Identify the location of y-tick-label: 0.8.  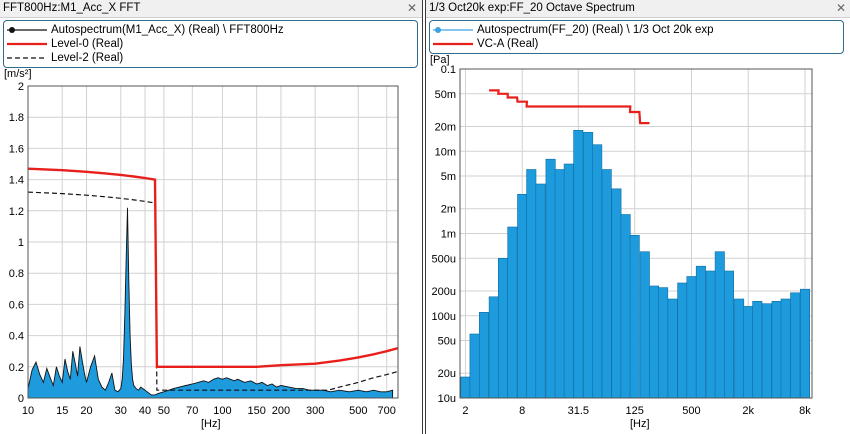
(16, 274).